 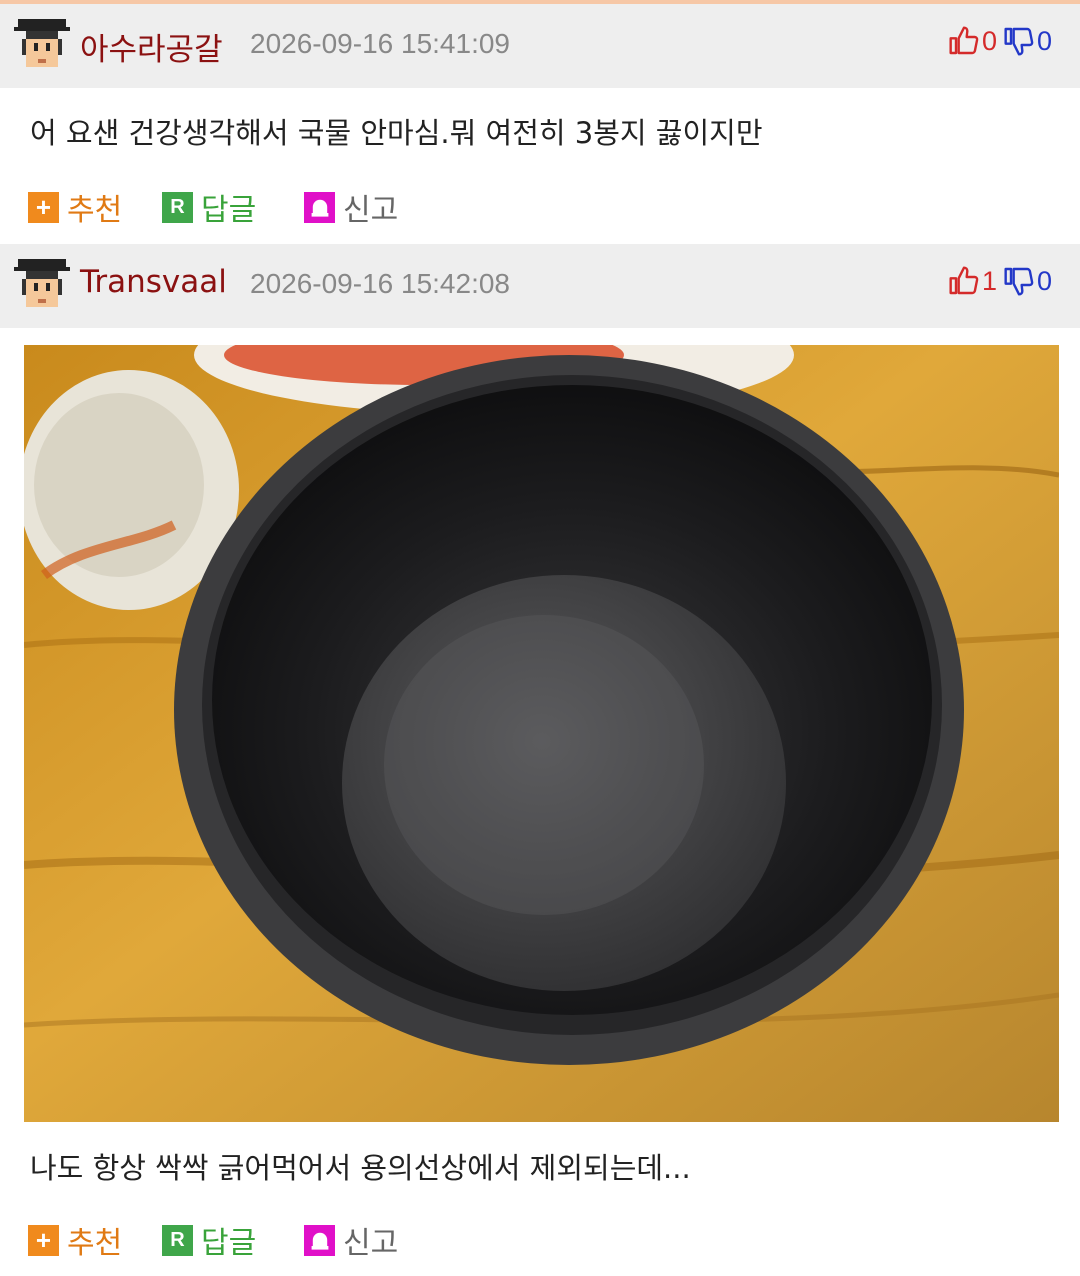 I want to click on upvote-count: 1, so click(x=989, y=280).